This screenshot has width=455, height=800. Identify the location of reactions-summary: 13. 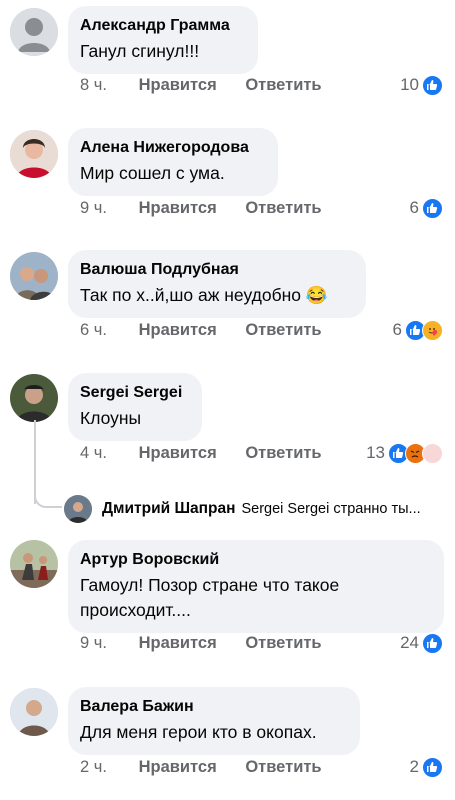
(404, 453).